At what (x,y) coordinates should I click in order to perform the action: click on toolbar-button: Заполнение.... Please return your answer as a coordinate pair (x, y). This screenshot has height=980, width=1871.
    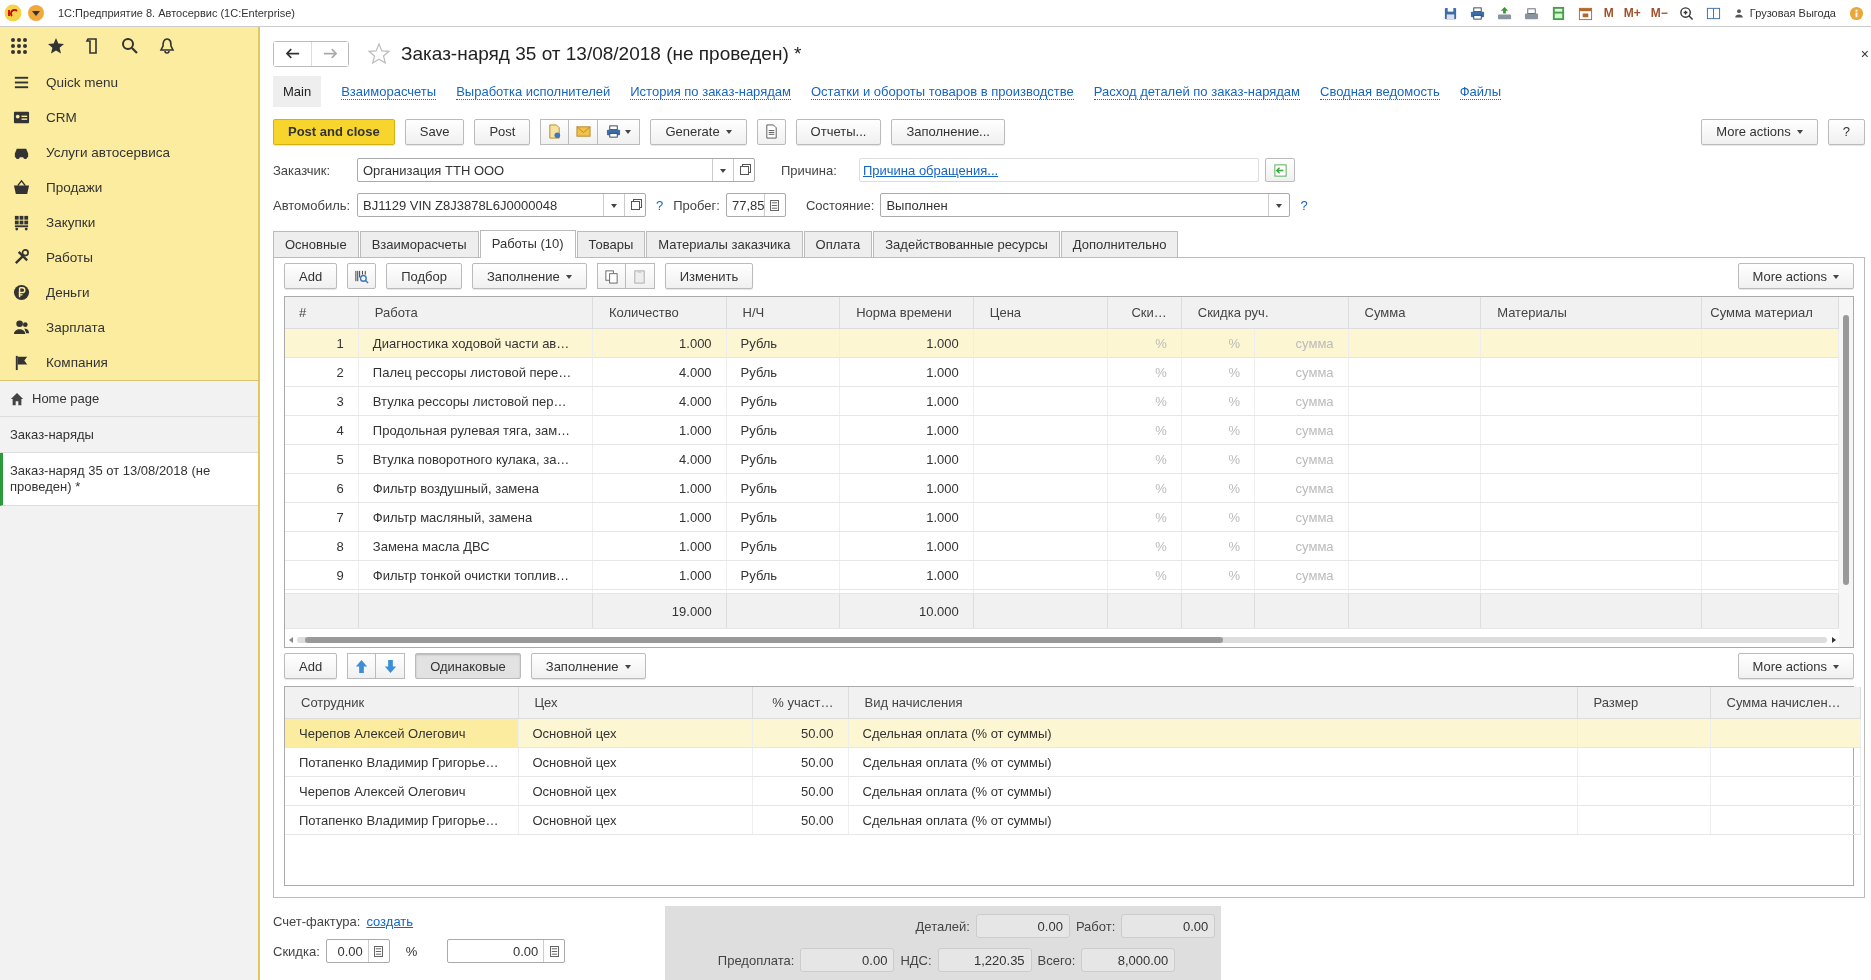
    Looking at the image, I should click on (948, 131).